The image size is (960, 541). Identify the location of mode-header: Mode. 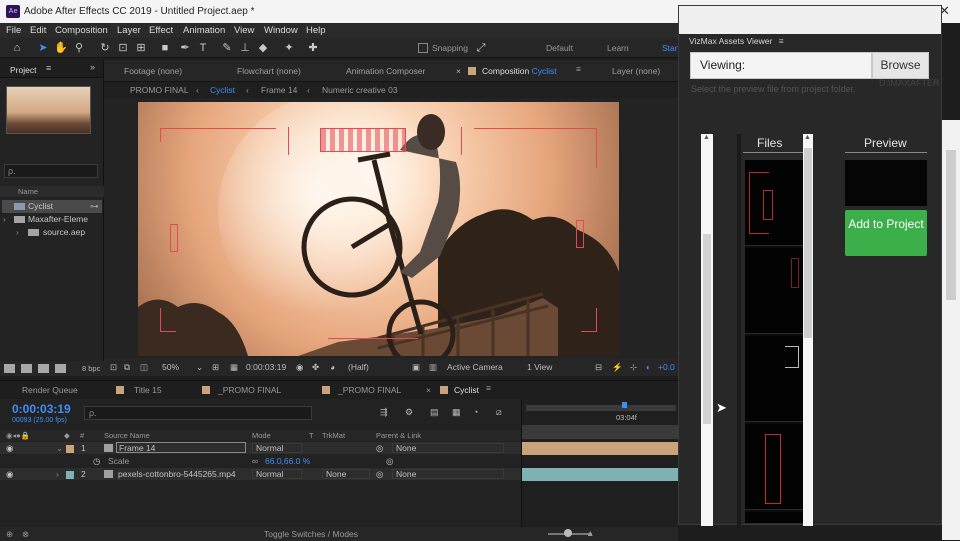
(261, 435).